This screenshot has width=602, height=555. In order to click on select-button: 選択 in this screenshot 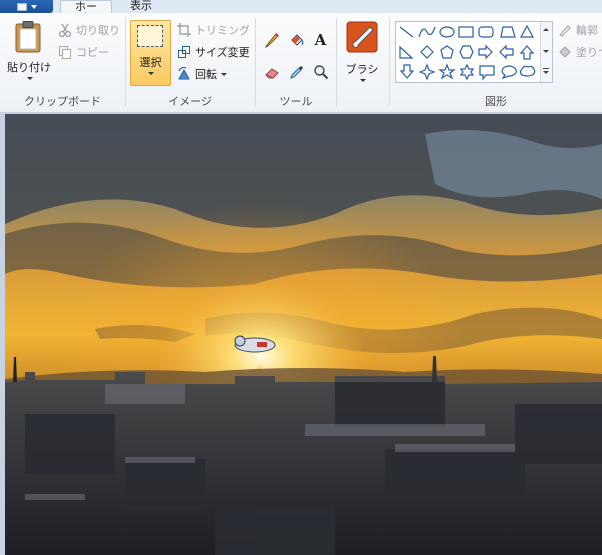, I will do `click(150, 53)`.